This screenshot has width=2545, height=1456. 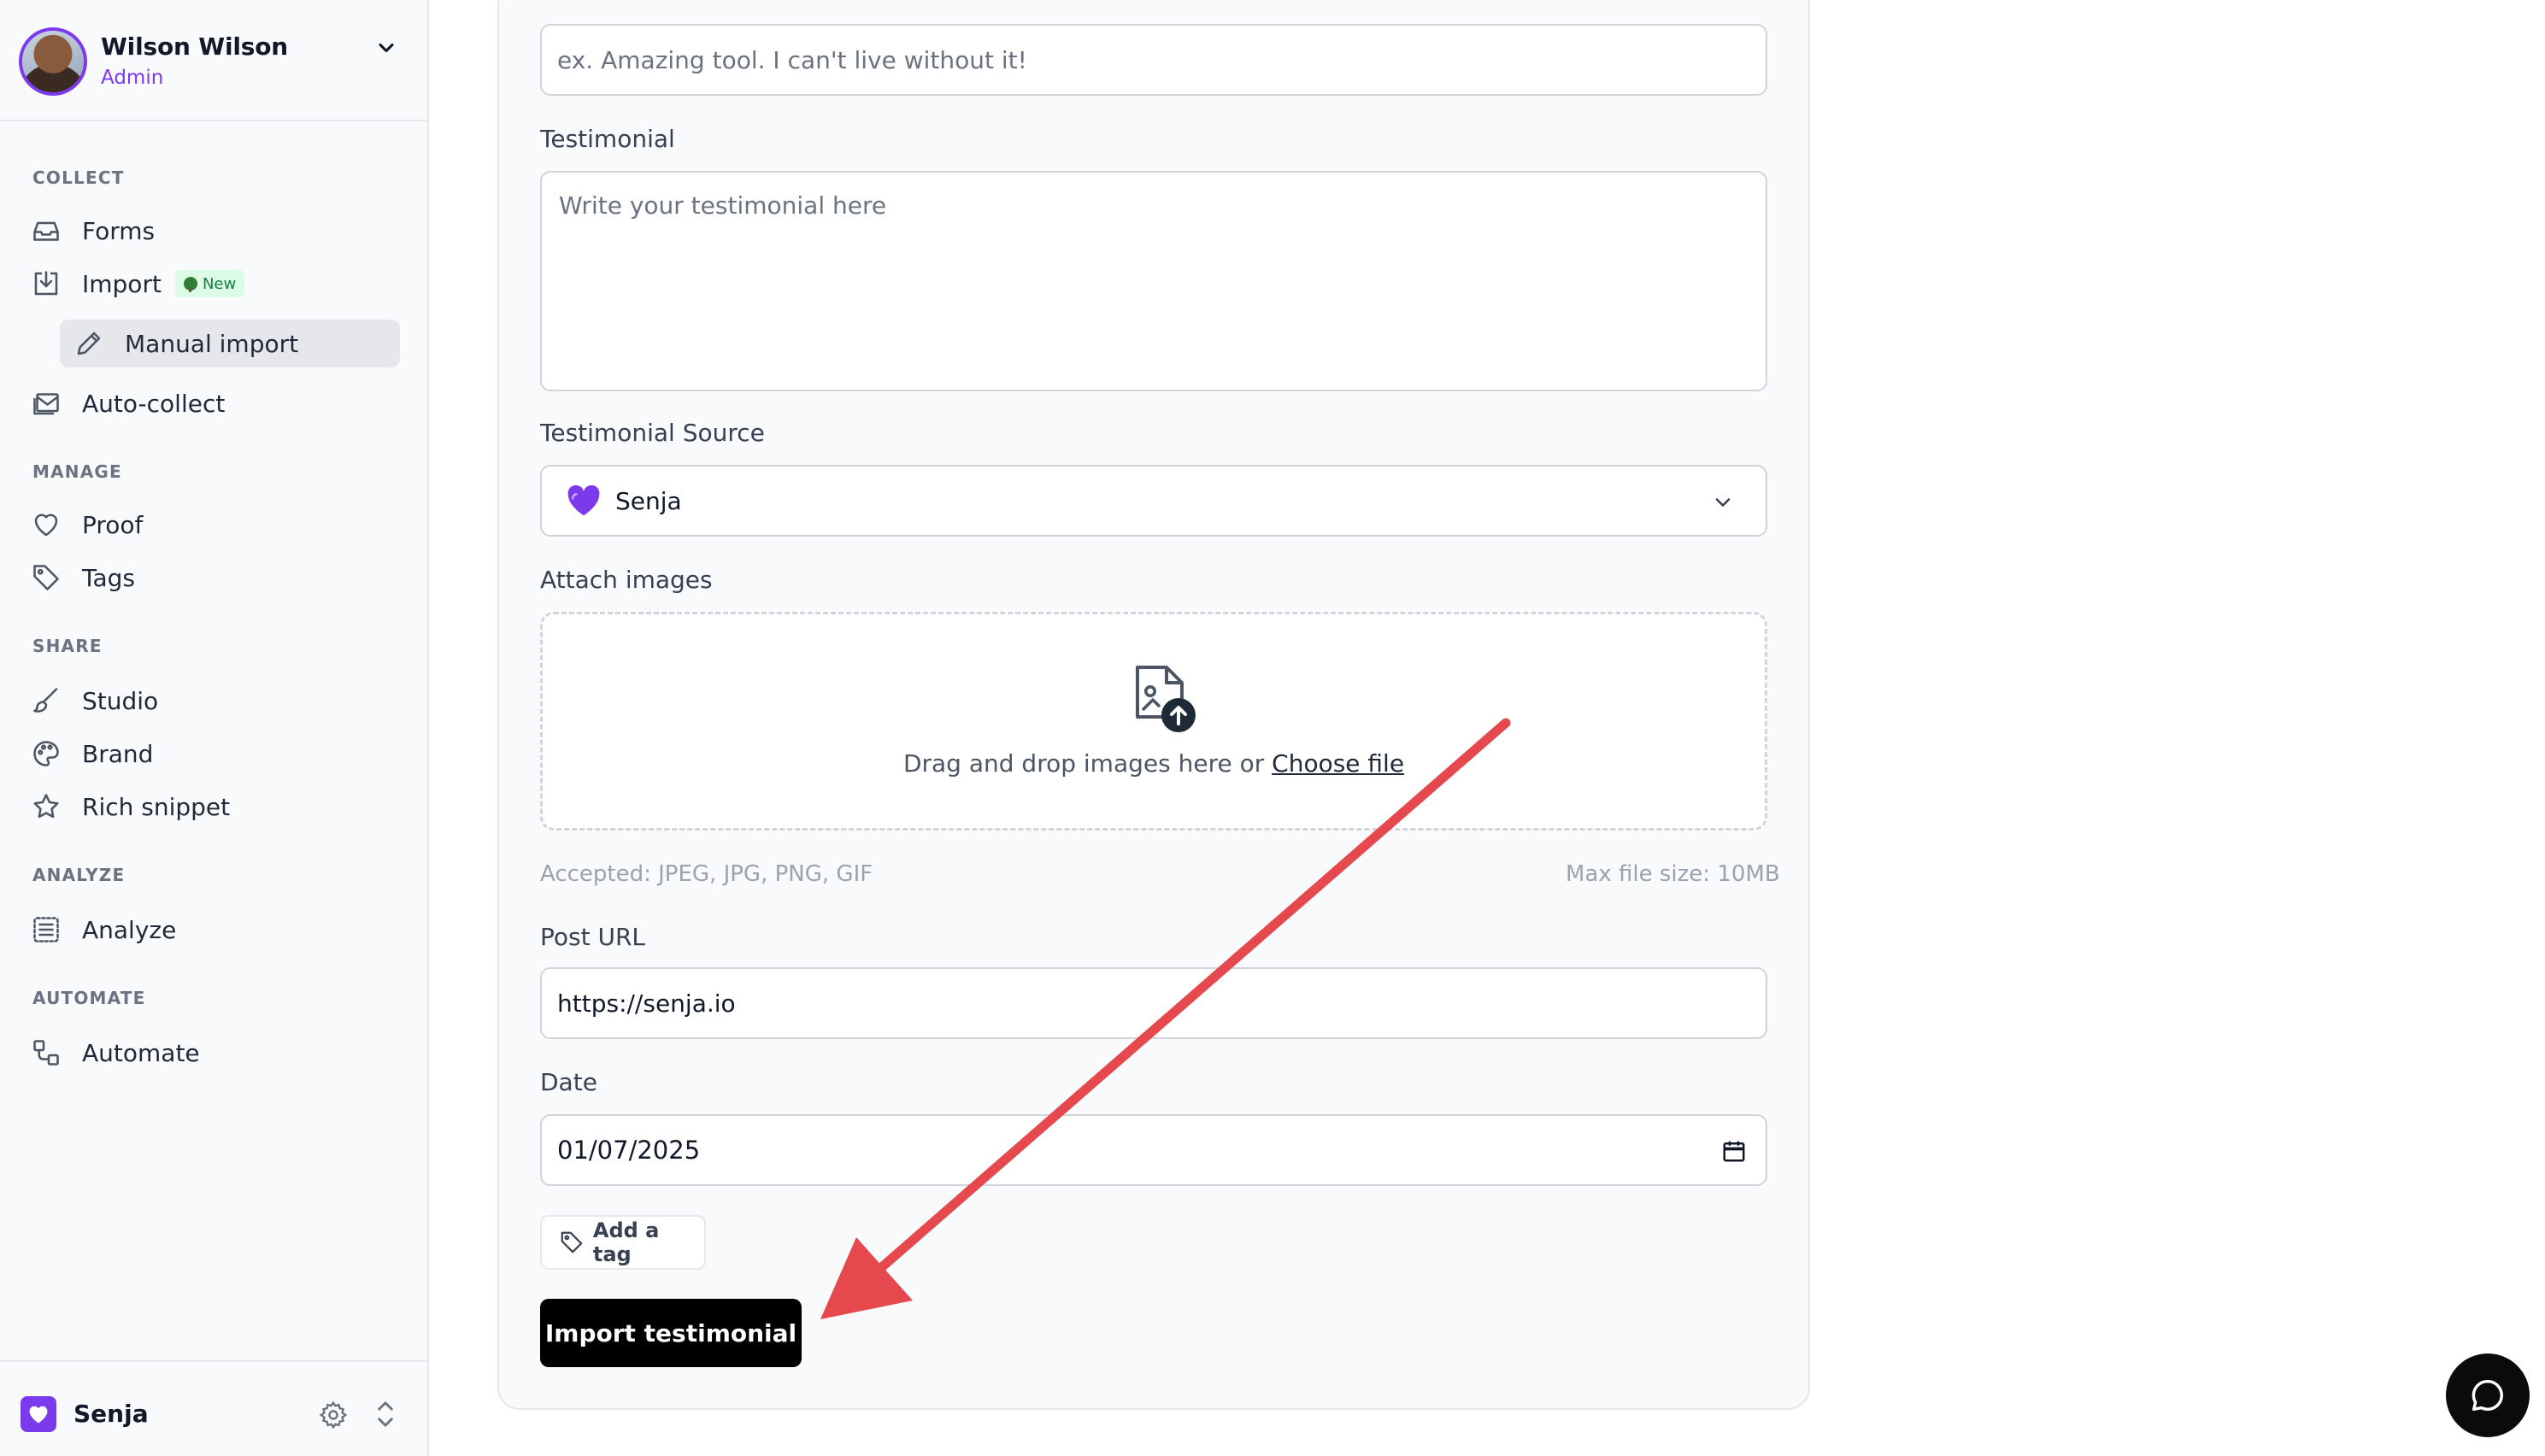 What do you see at coordinates (156, 807) in the screenshot?
I see `sidebar-item-label: Rich snippet` at bounding box center [156, 807].